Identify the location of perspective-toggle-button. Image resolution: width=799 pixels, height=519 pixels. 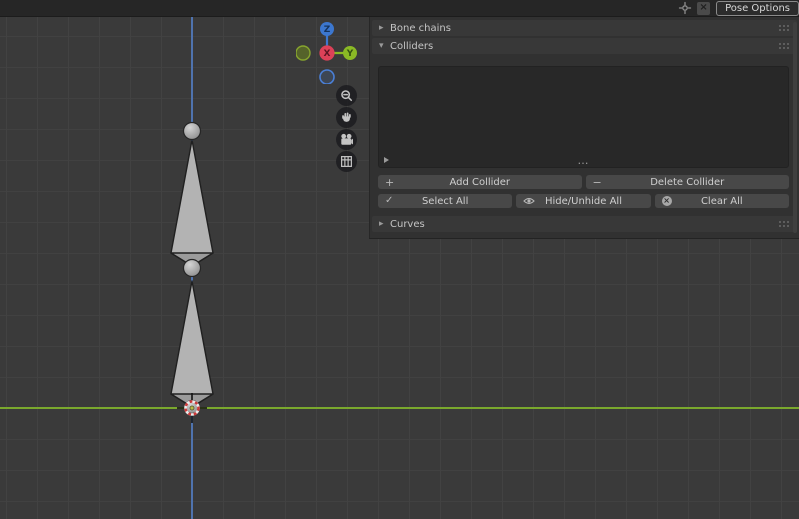
(346, 161).